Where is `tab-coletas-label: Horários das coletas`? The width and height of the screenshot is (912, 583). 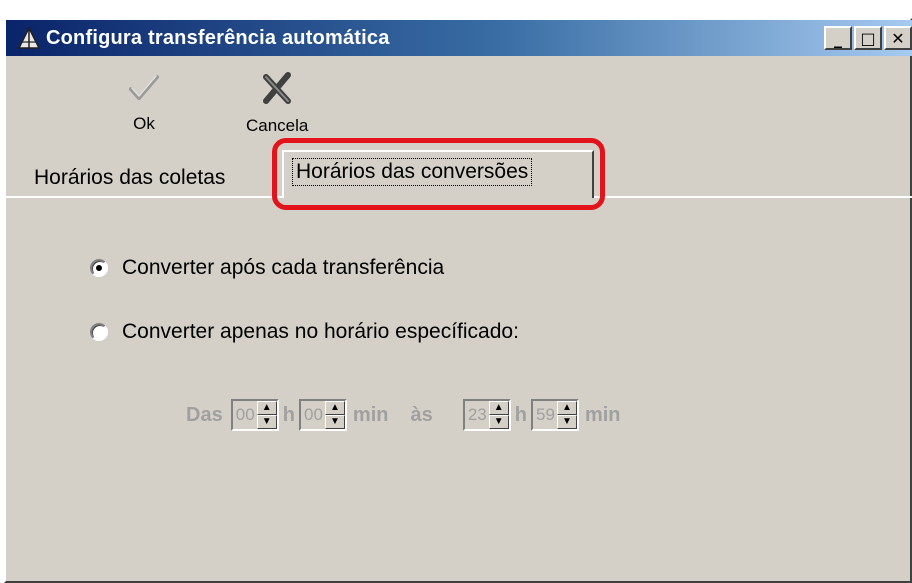
tab-coletas-label: Horários das coletas is located at coordinates (130, 177).